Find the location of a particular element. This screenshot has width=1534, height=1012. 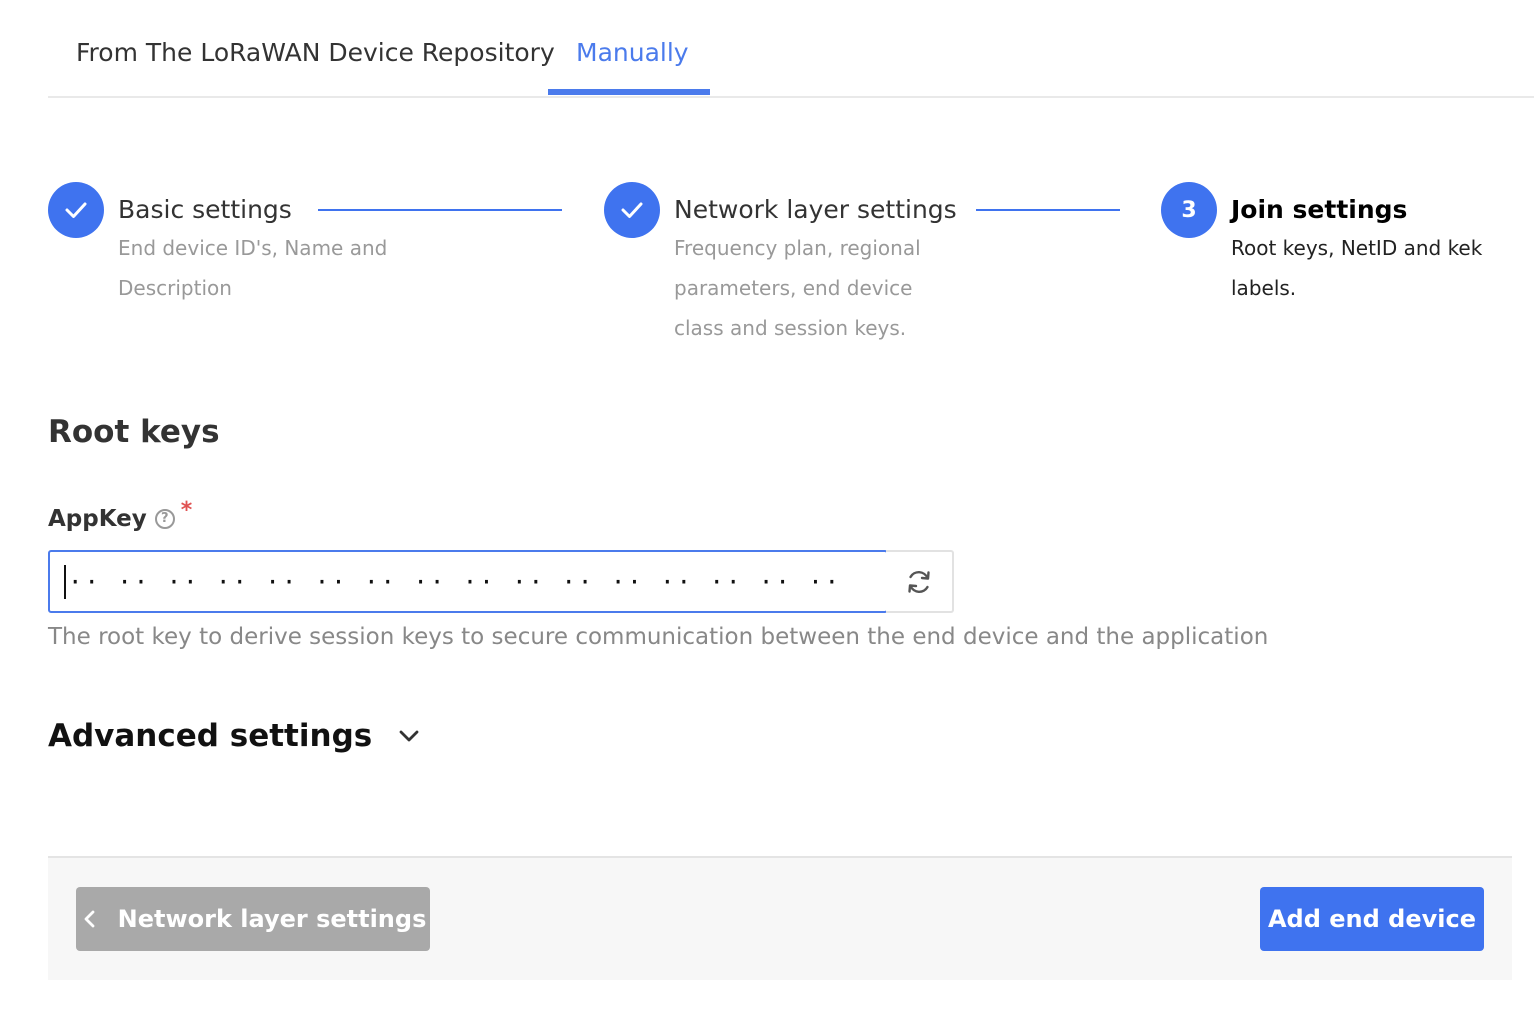

text-caret is located at coordinates (65, 581).